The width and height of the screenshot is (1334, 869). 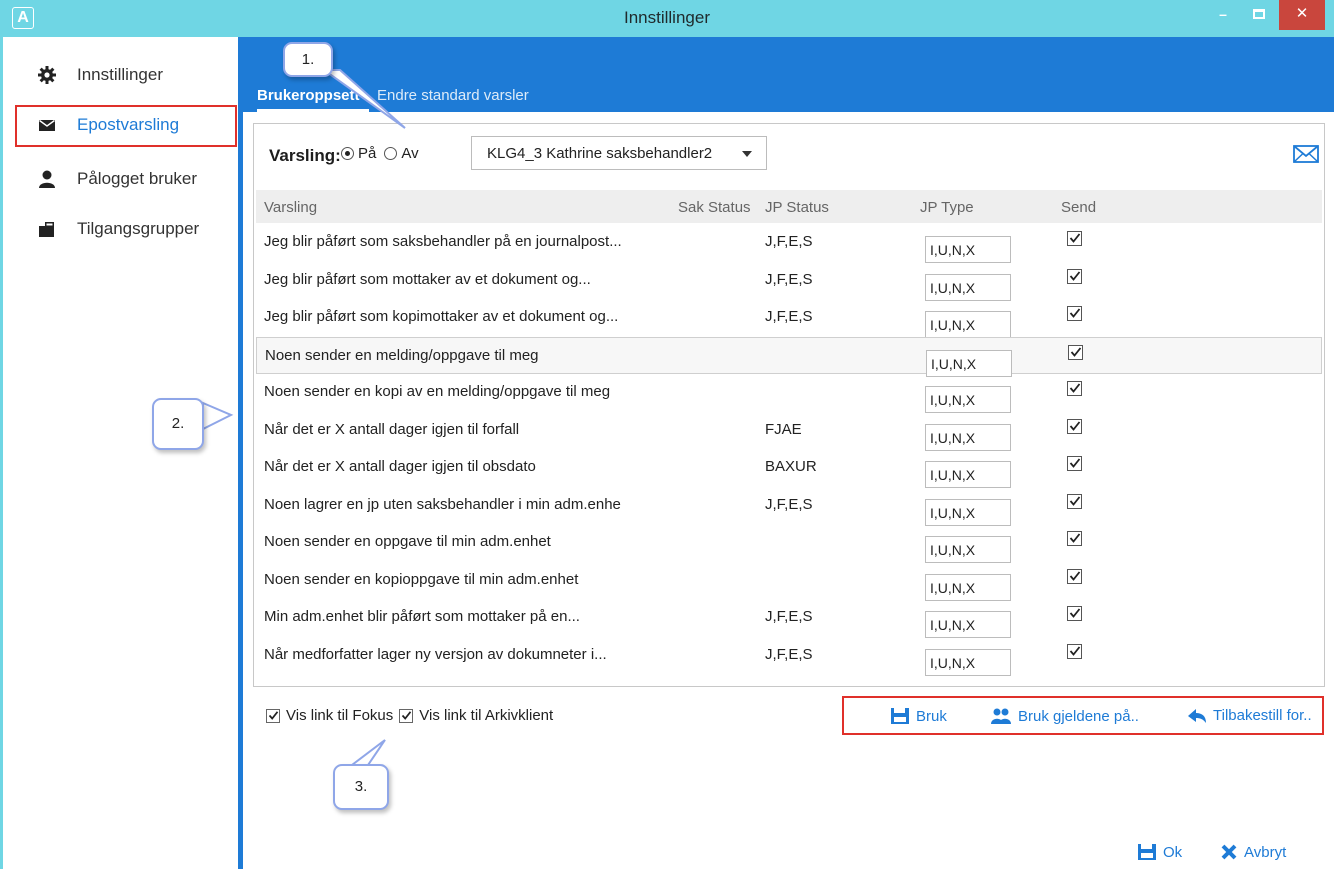 What do you see at coordinates (240, 453) in the screenshot?
I see `sidebar-divider` at bounding box center [240, 453].